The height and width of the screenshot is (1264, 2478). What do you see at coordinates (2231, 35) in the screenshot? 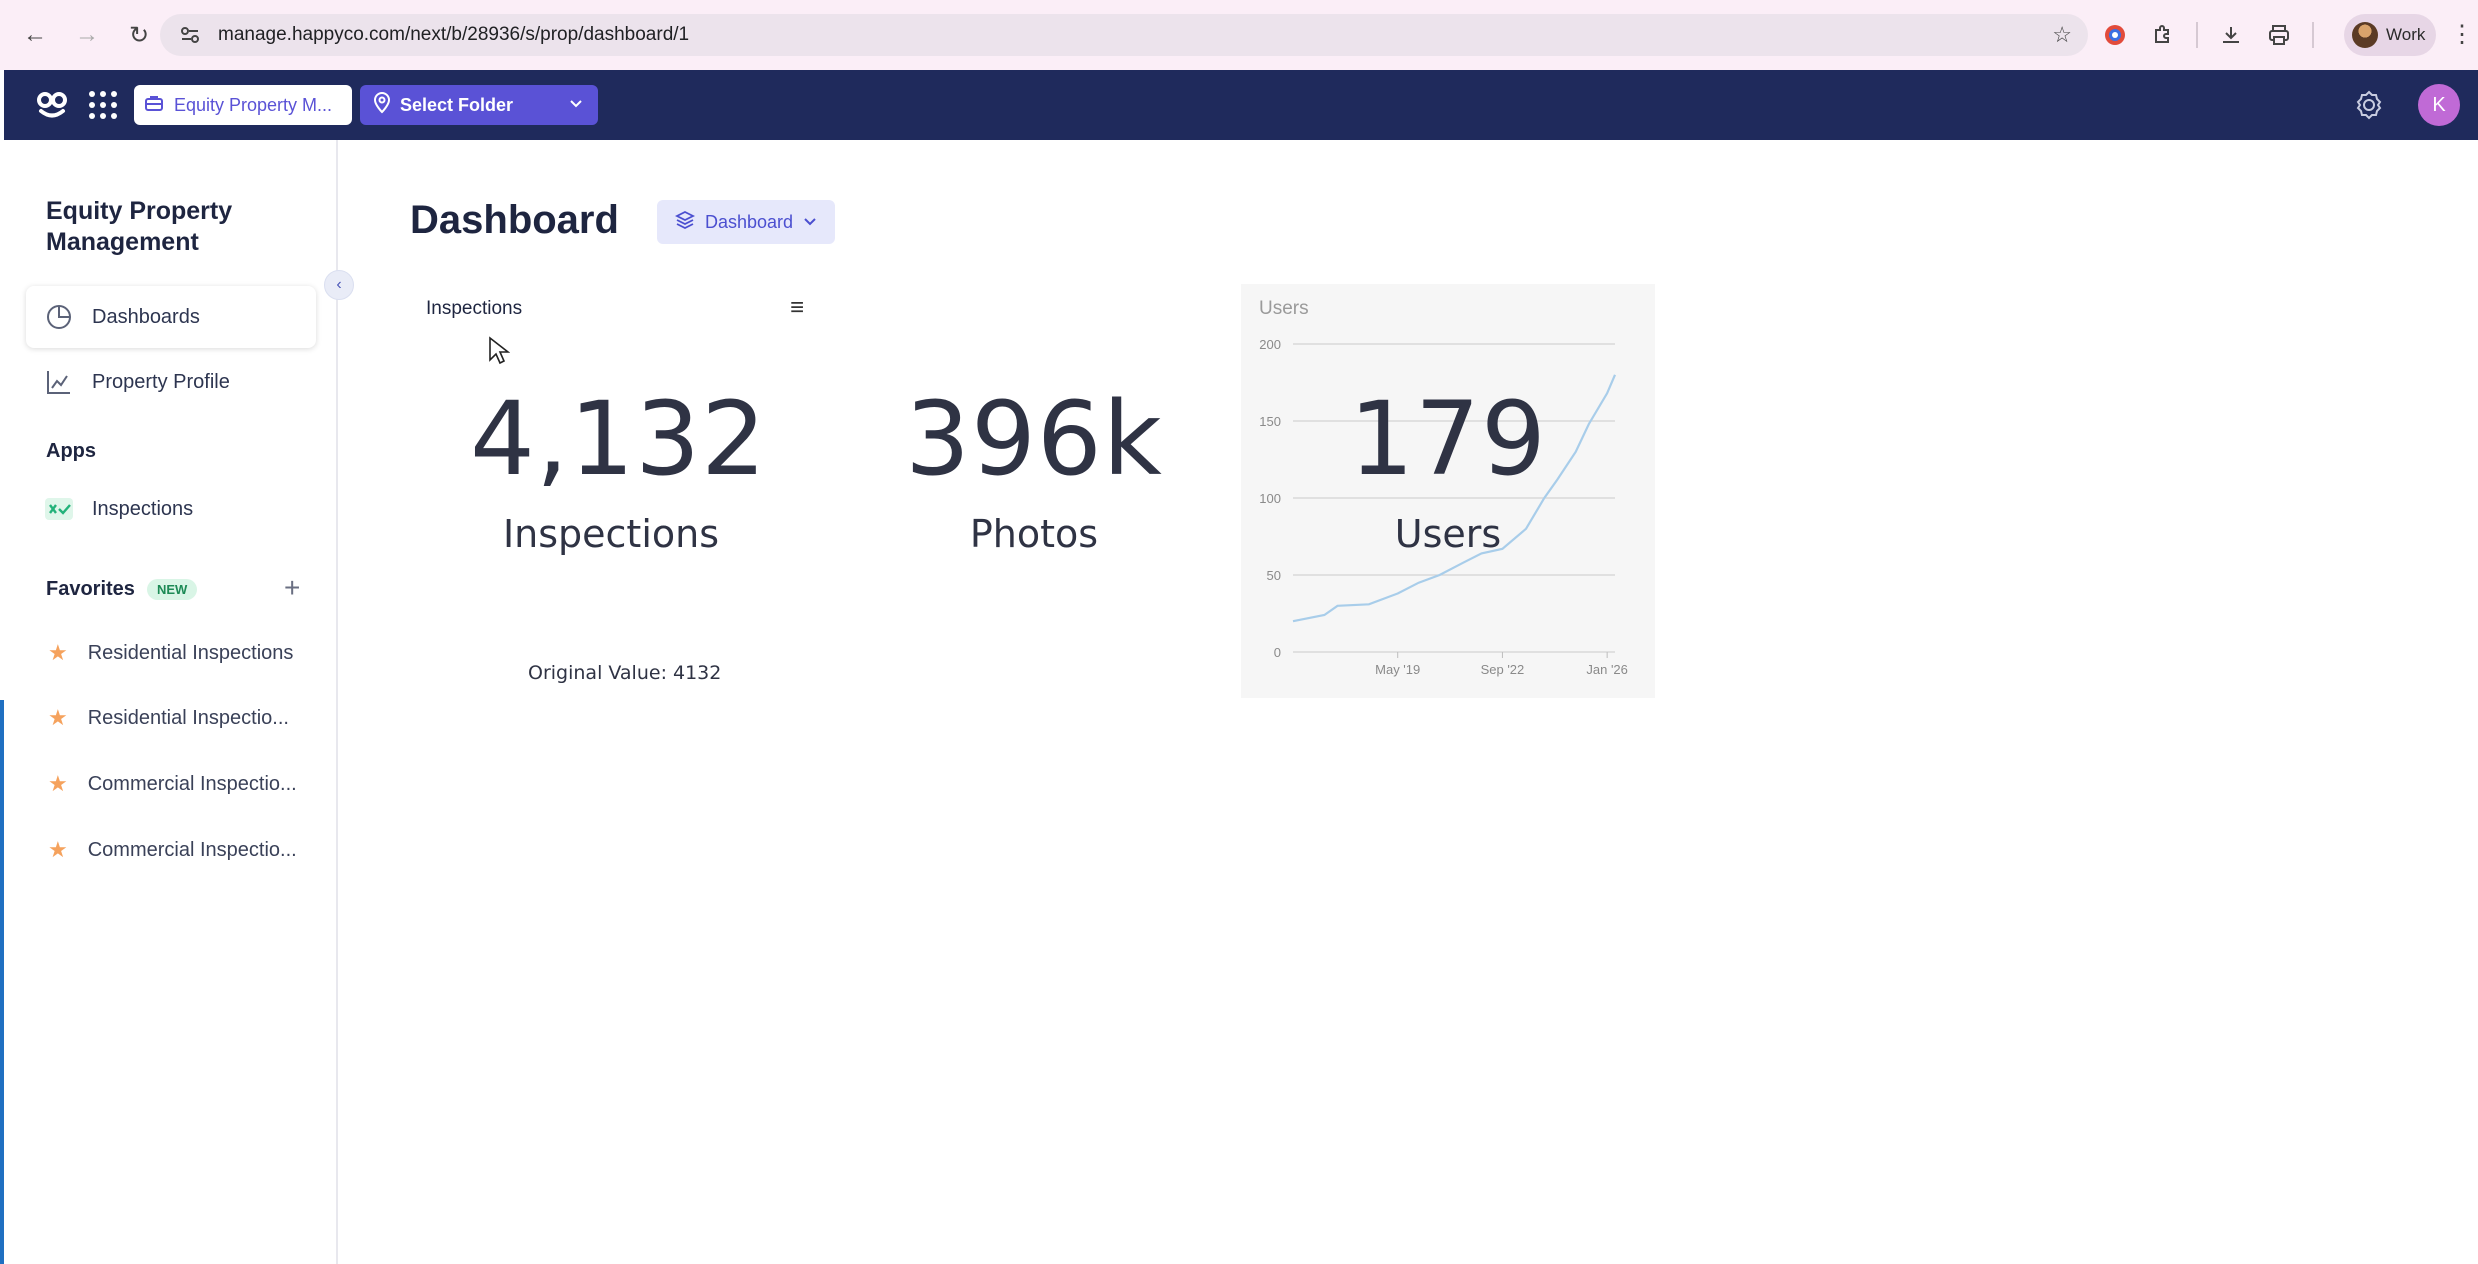
I see `download-icon` at bounding box center [2231, 35].